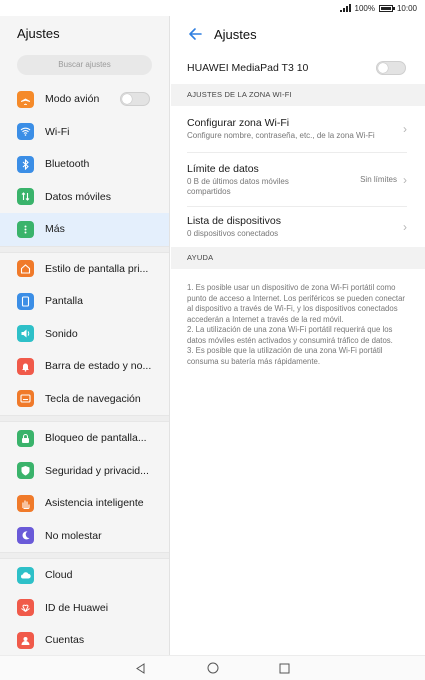 This screenshot has width=425, height=680. Describe the element at coordinates (64, 301) in the screenshot. I see `sidebar-item-label: Pantalla` at that location.